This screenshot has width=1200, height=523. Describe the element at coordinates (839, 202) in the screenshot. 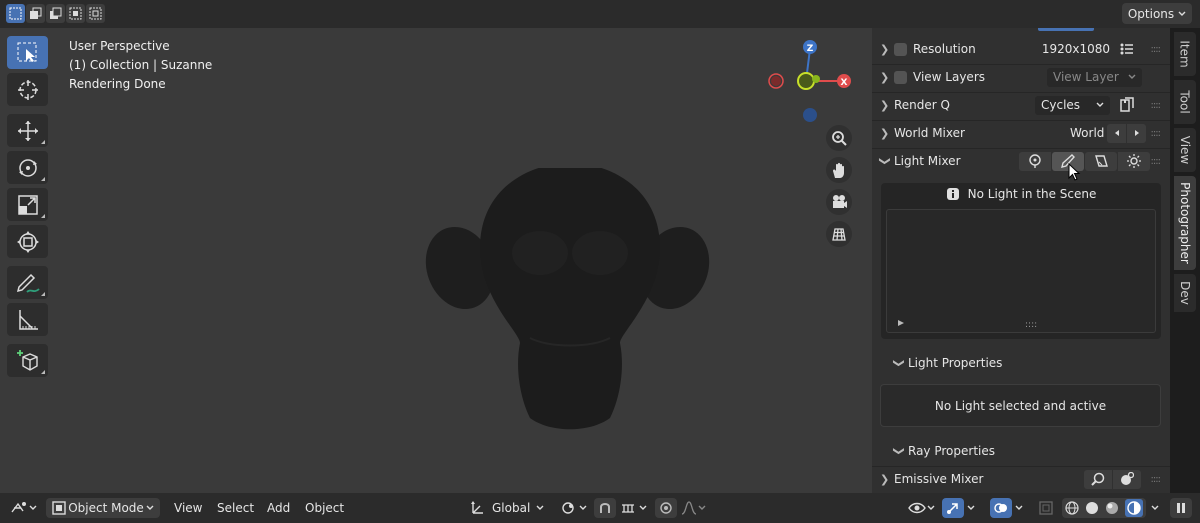

I see `camera-icon` at that location.